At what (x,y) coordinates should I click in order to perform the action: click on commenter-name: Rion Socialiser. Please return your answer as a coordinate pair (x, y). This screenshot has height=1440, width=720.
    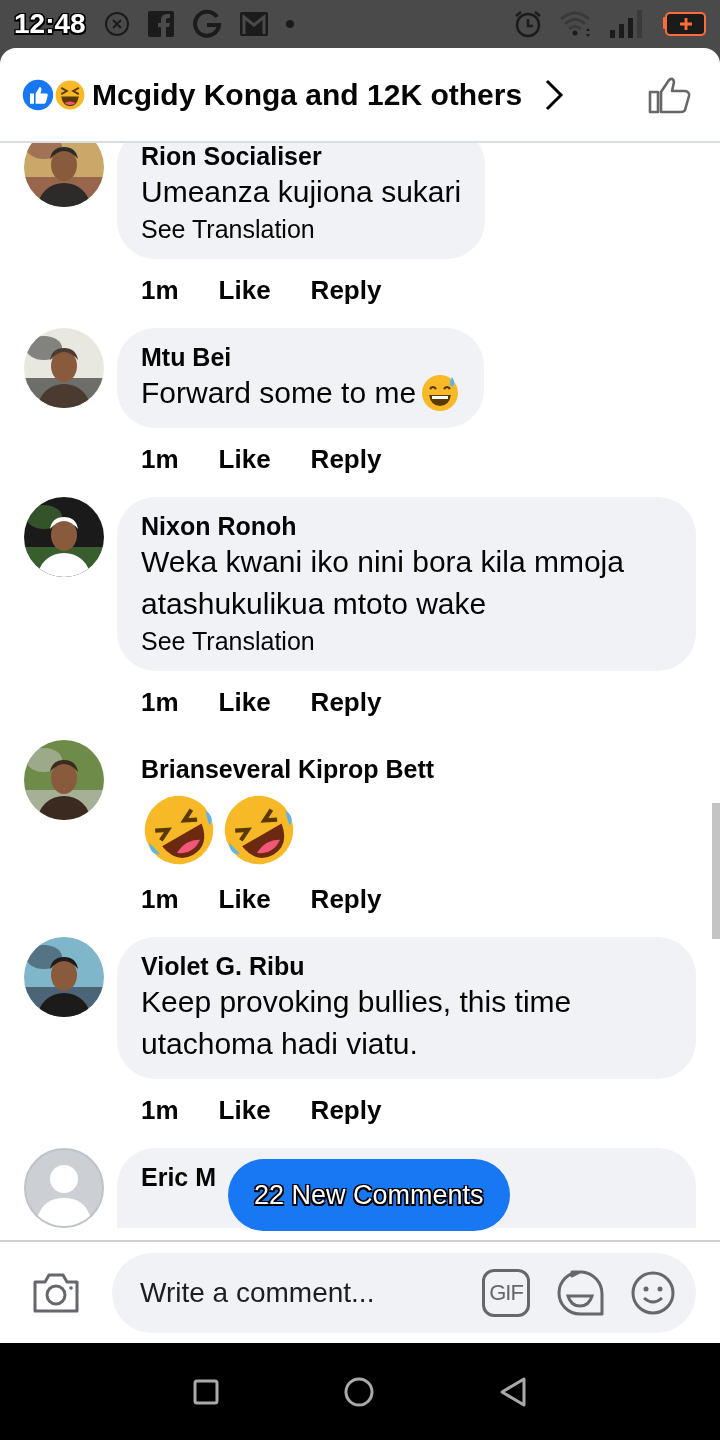
    Looking at the image, I should click on (231, 157).